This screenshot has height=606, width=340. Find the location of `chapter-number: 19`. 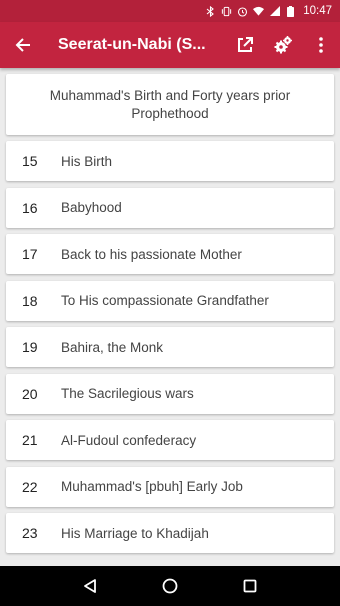

chapter-number: 19 is located at coordinates (30, 347).